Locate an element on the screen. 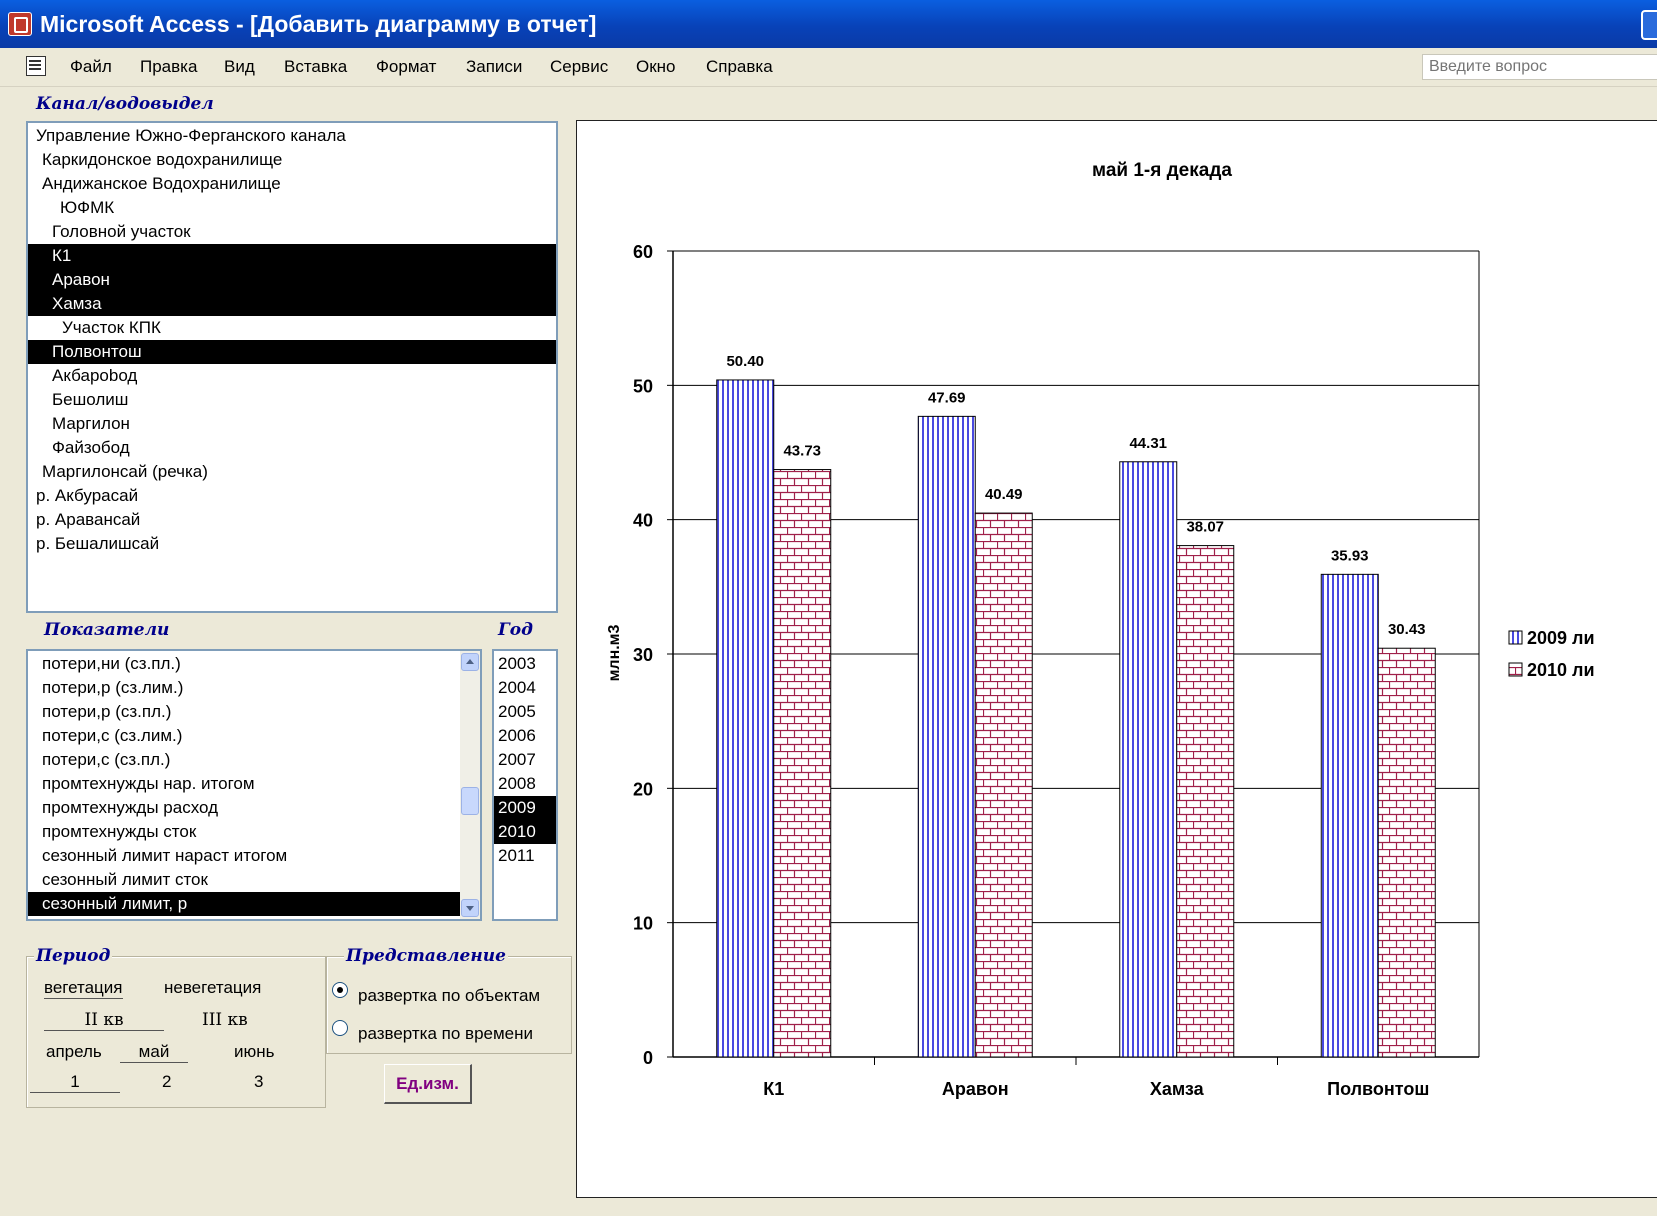 Image resolution: width=1657 pixels, height=1216 pixels. data-label: 50.40 is located at coordinates (745, 361).